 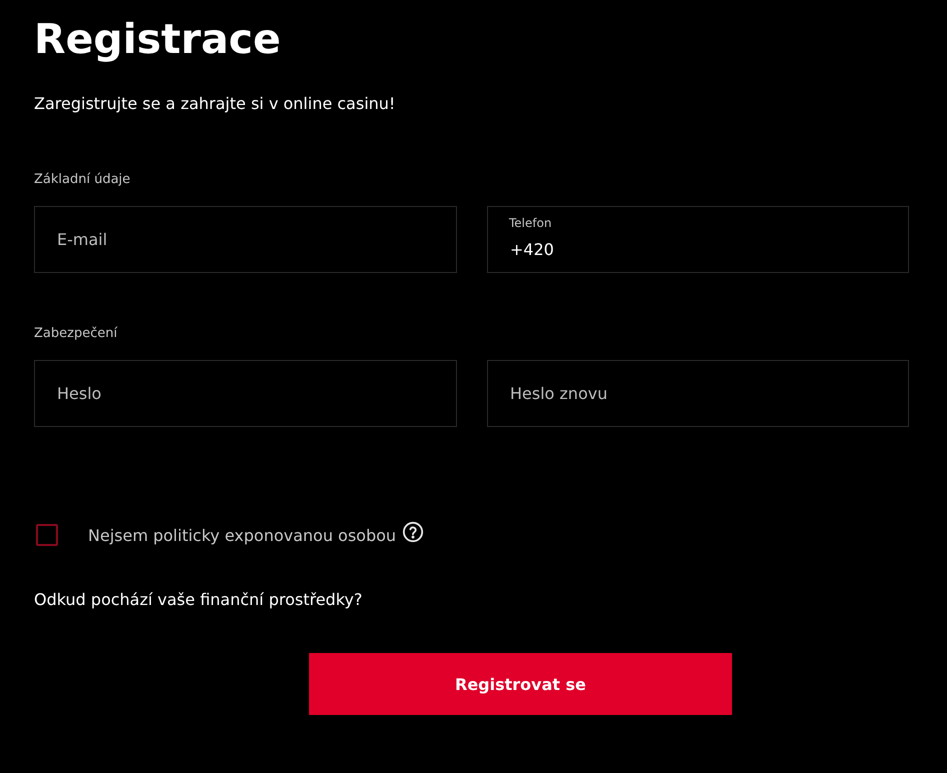 What do you see at coordinates (158, 39) in the screenshot?
I see `page-title: Registrace` at bounding box center [158, 39].